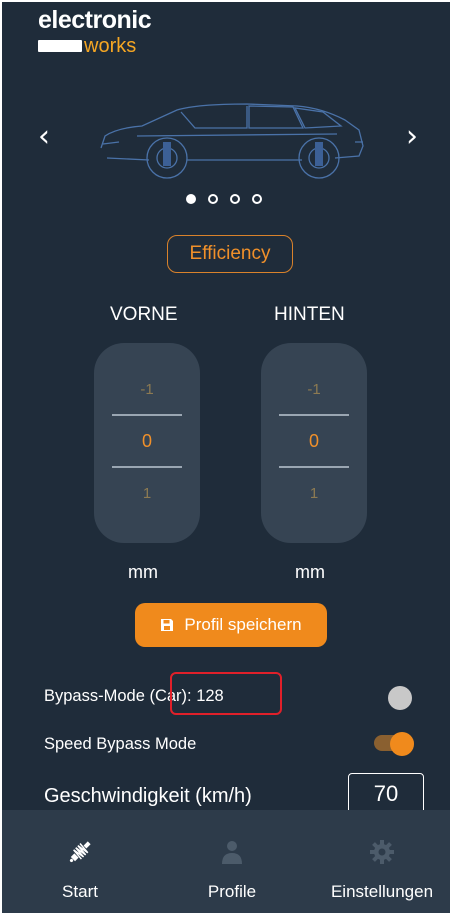 This screenshot has width=452, height=915. What do you see at coordinates (309, 314) in the screenshot?
I see `rear-label: HINTEN` at bounding box center [309, 314].